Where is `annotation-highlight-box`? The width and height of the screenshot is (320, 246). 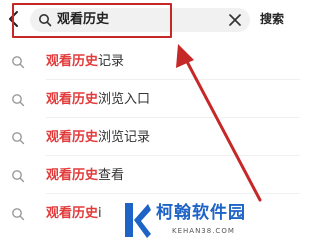
annotation-highlight-box is located at coordinates (92, 20).